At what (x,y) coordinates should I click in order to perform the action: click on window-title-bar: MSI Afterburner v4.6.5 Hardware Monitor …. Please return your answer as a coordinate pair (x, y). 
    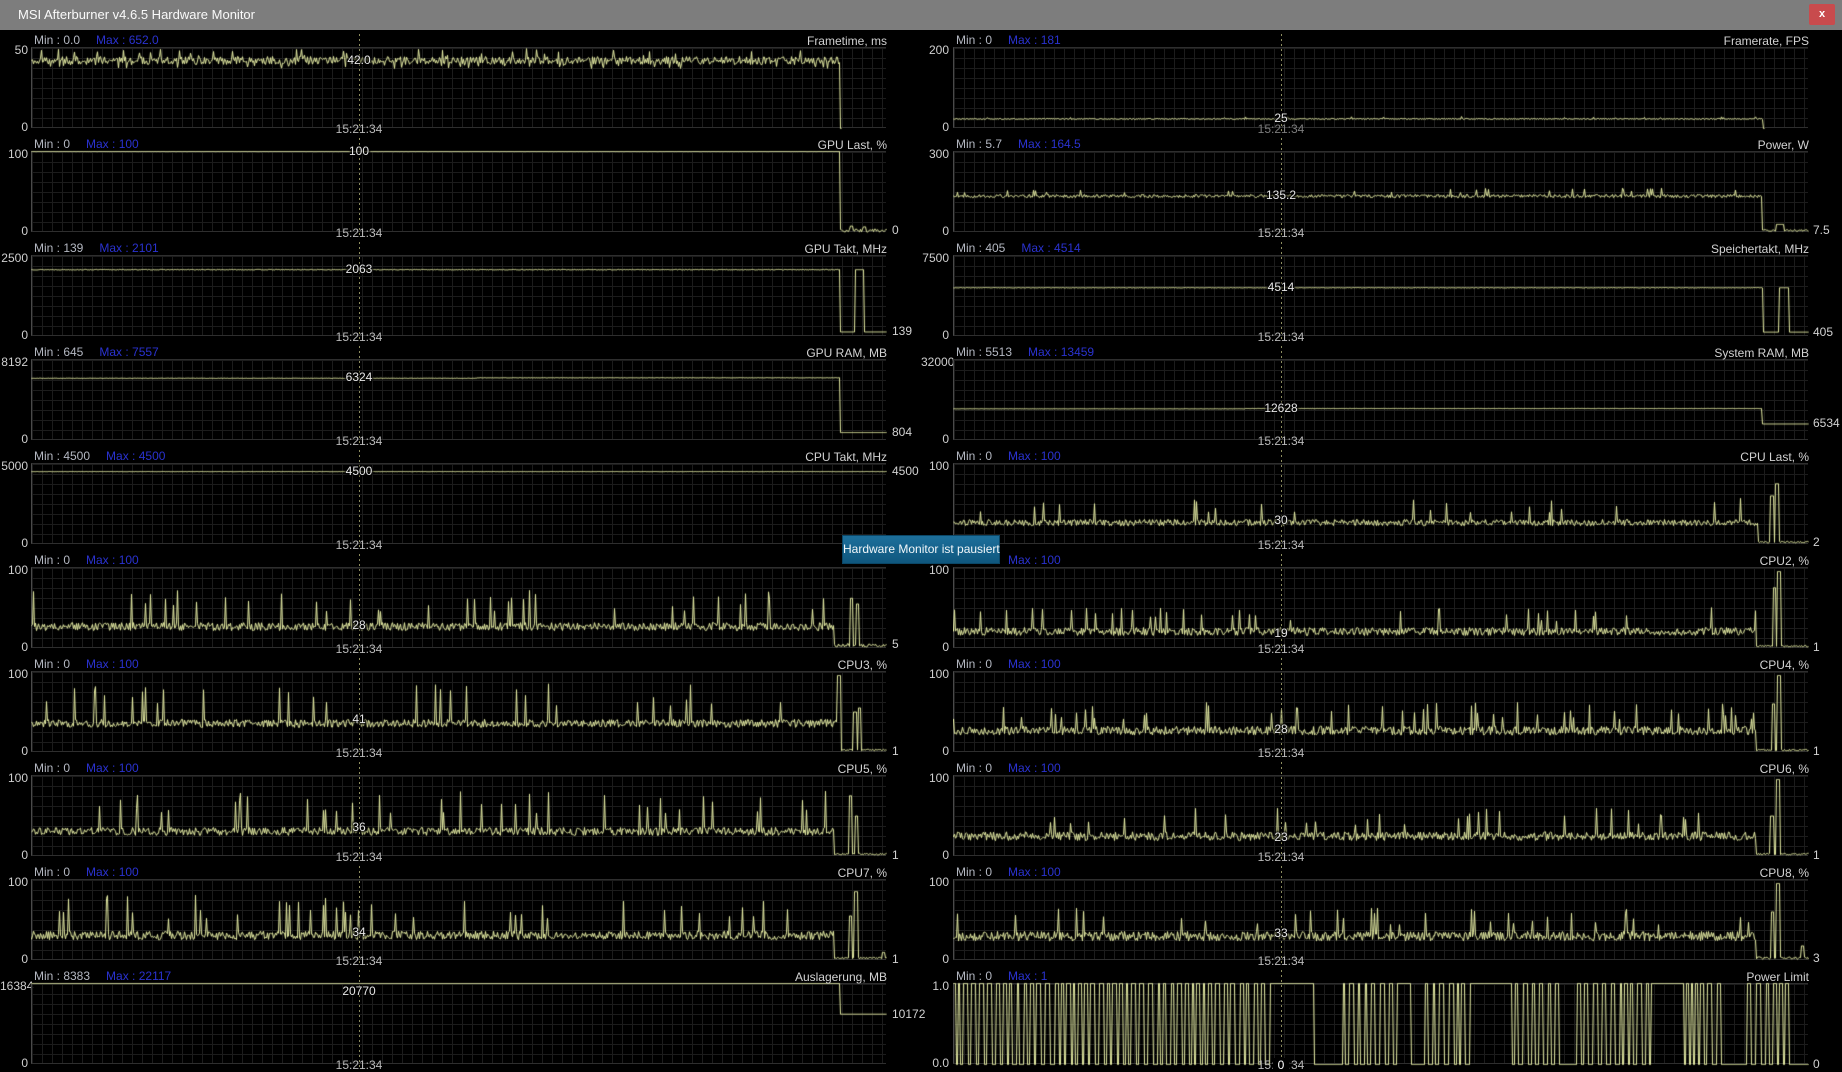
    Looking at the image, I should click on (921, 15).